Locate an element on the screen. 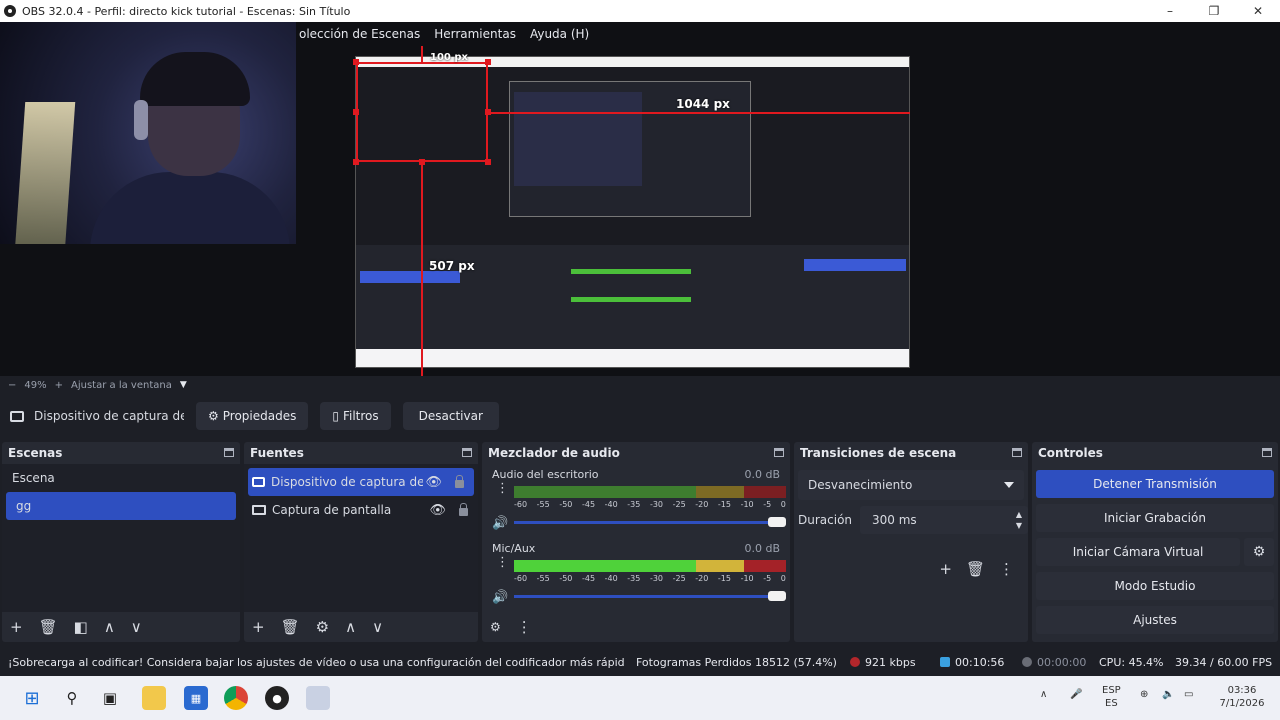 The image size is (1280, 720). store-icon: ▦ is located at coordinates (196, 698).